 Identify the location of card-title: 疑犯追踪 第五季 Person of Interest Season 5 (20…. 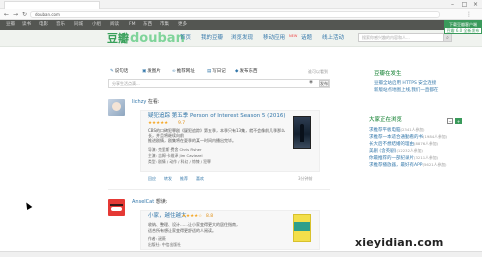
(216, 116).